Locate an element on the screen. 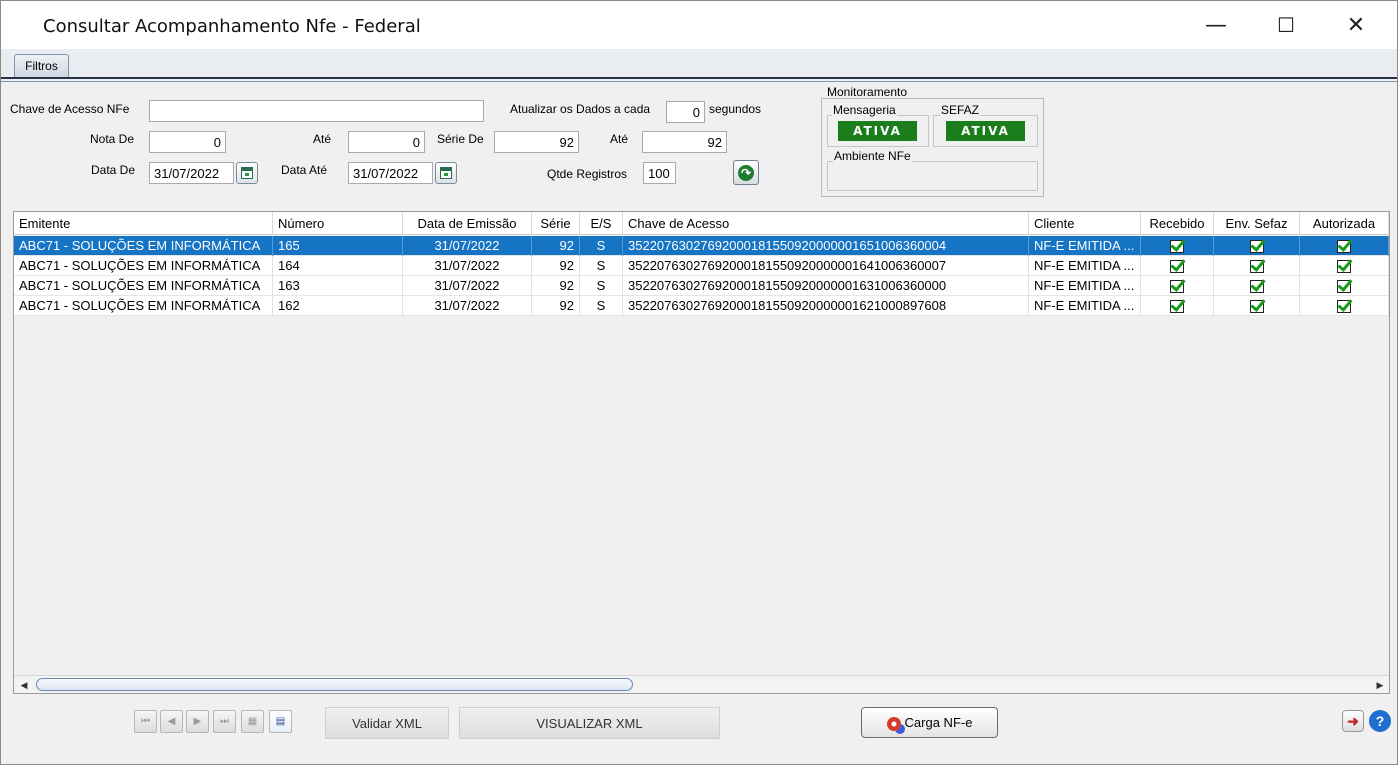 The width and height of the screenshot is (1398, 765). window-title: Consultar Acompanhamento Nfe - Federal is located at coordinates (232, 26).